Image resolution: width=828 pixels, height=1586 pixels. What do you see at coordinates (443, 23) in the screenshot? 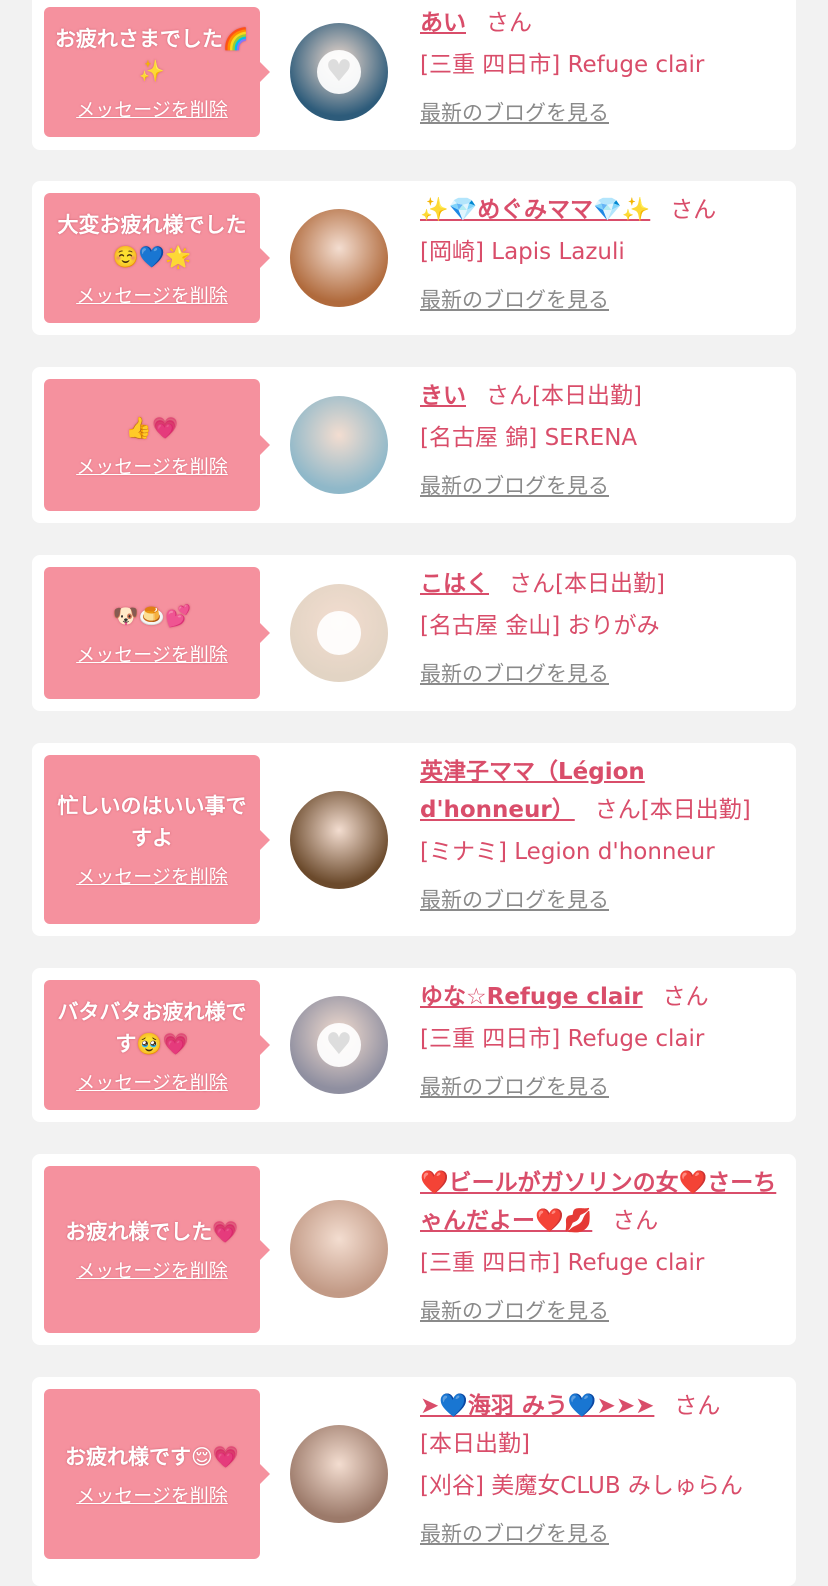
I see `cast-name-link: あい` at bounding box center [443, 23].